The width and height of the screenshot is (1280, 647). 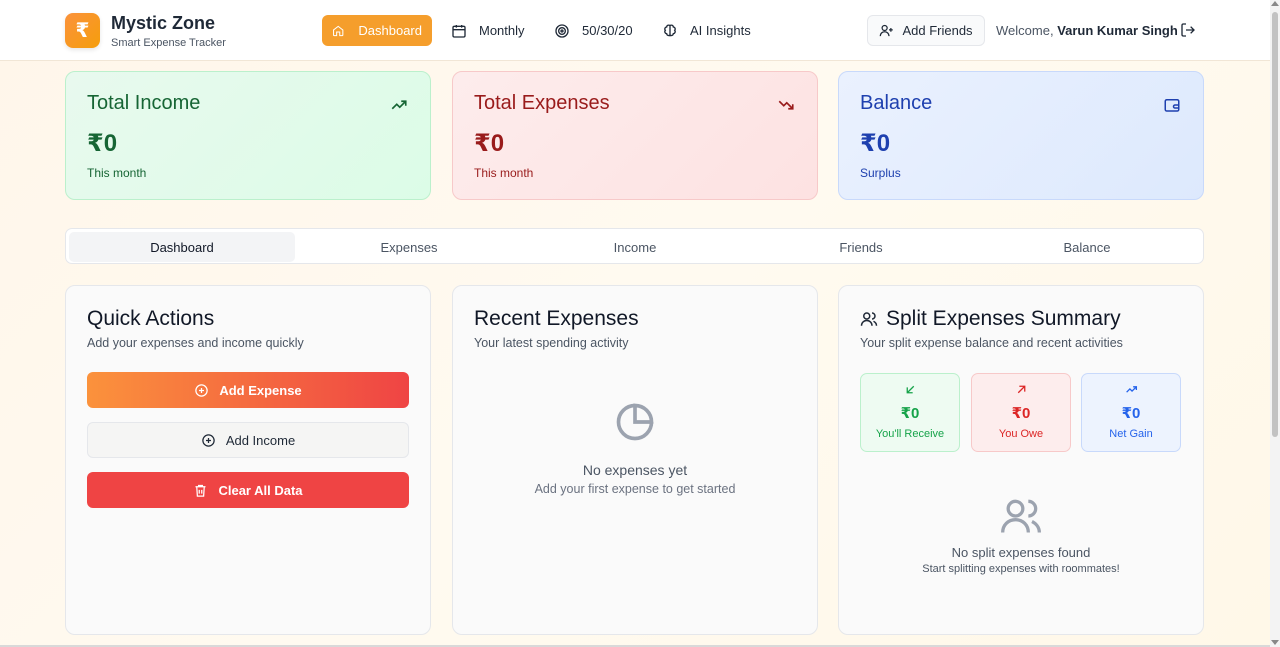 I want to click on users-icon, so click(x=869, y=319).